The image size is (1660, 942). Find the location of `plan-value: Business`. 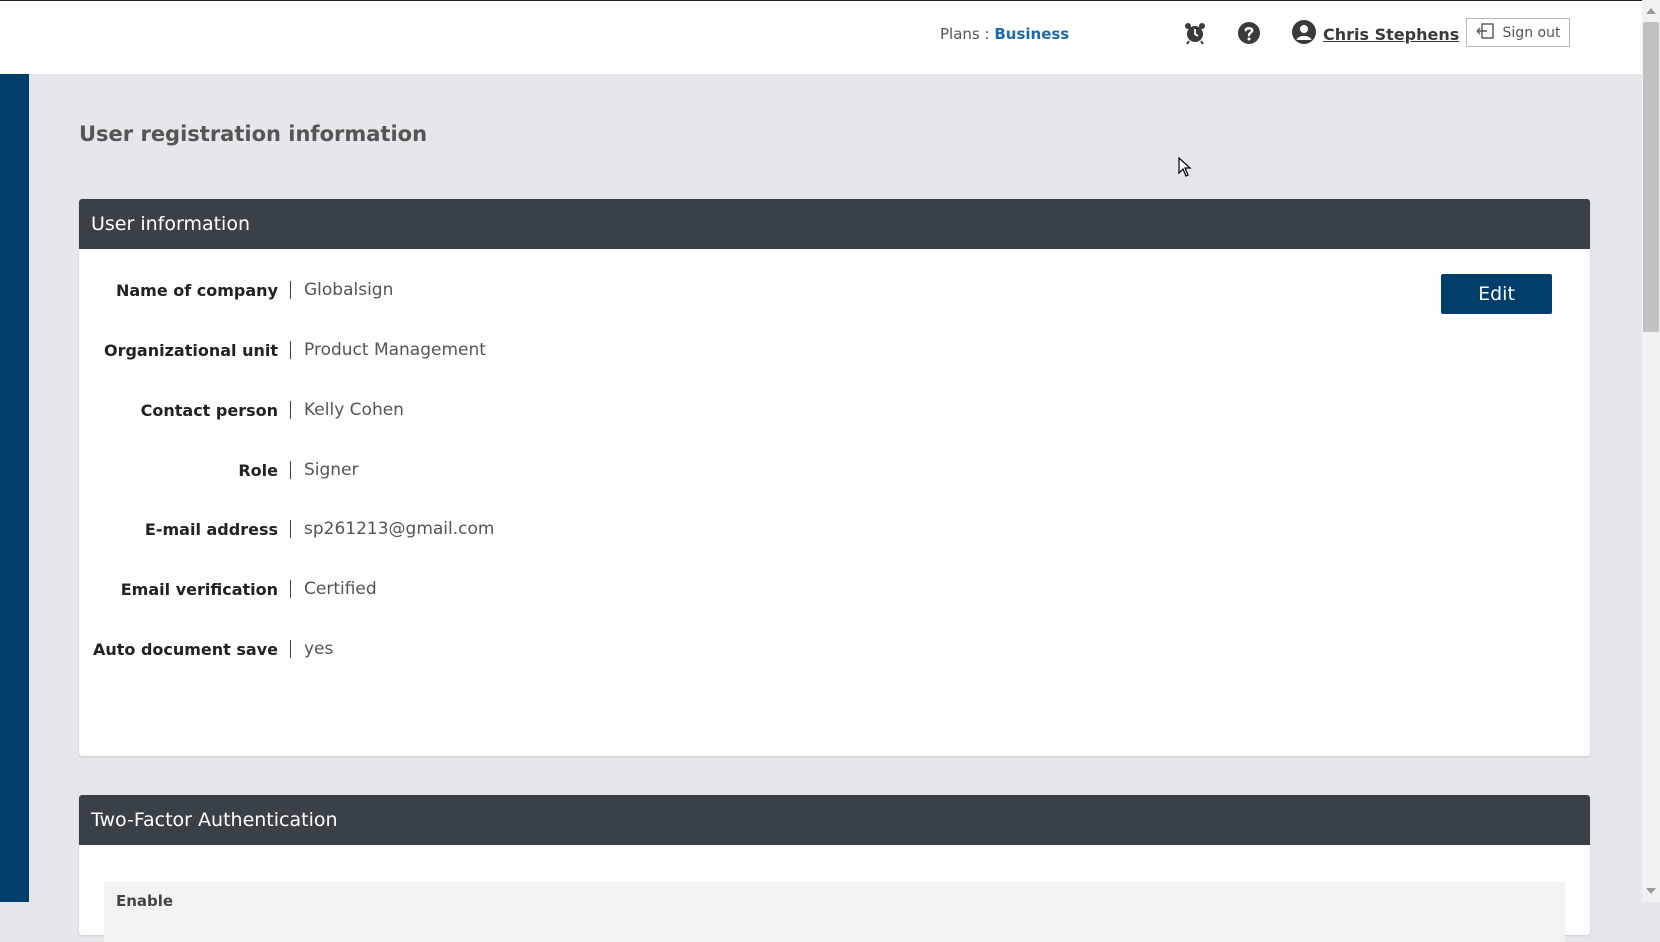

plan-value: Business is located at coordinates (1031, 34).